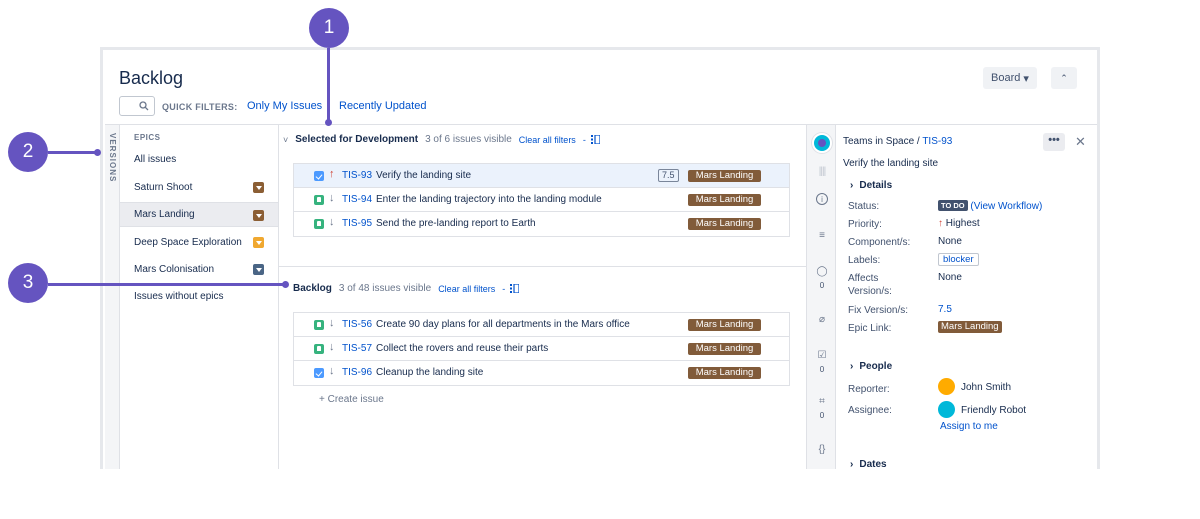 The height and width of the screenshot is (519, 1200). Describe the element at coordinates (199, 296) in the screenshot. I see `epic-item-issues-without-epics: Issues without epics` at that location.